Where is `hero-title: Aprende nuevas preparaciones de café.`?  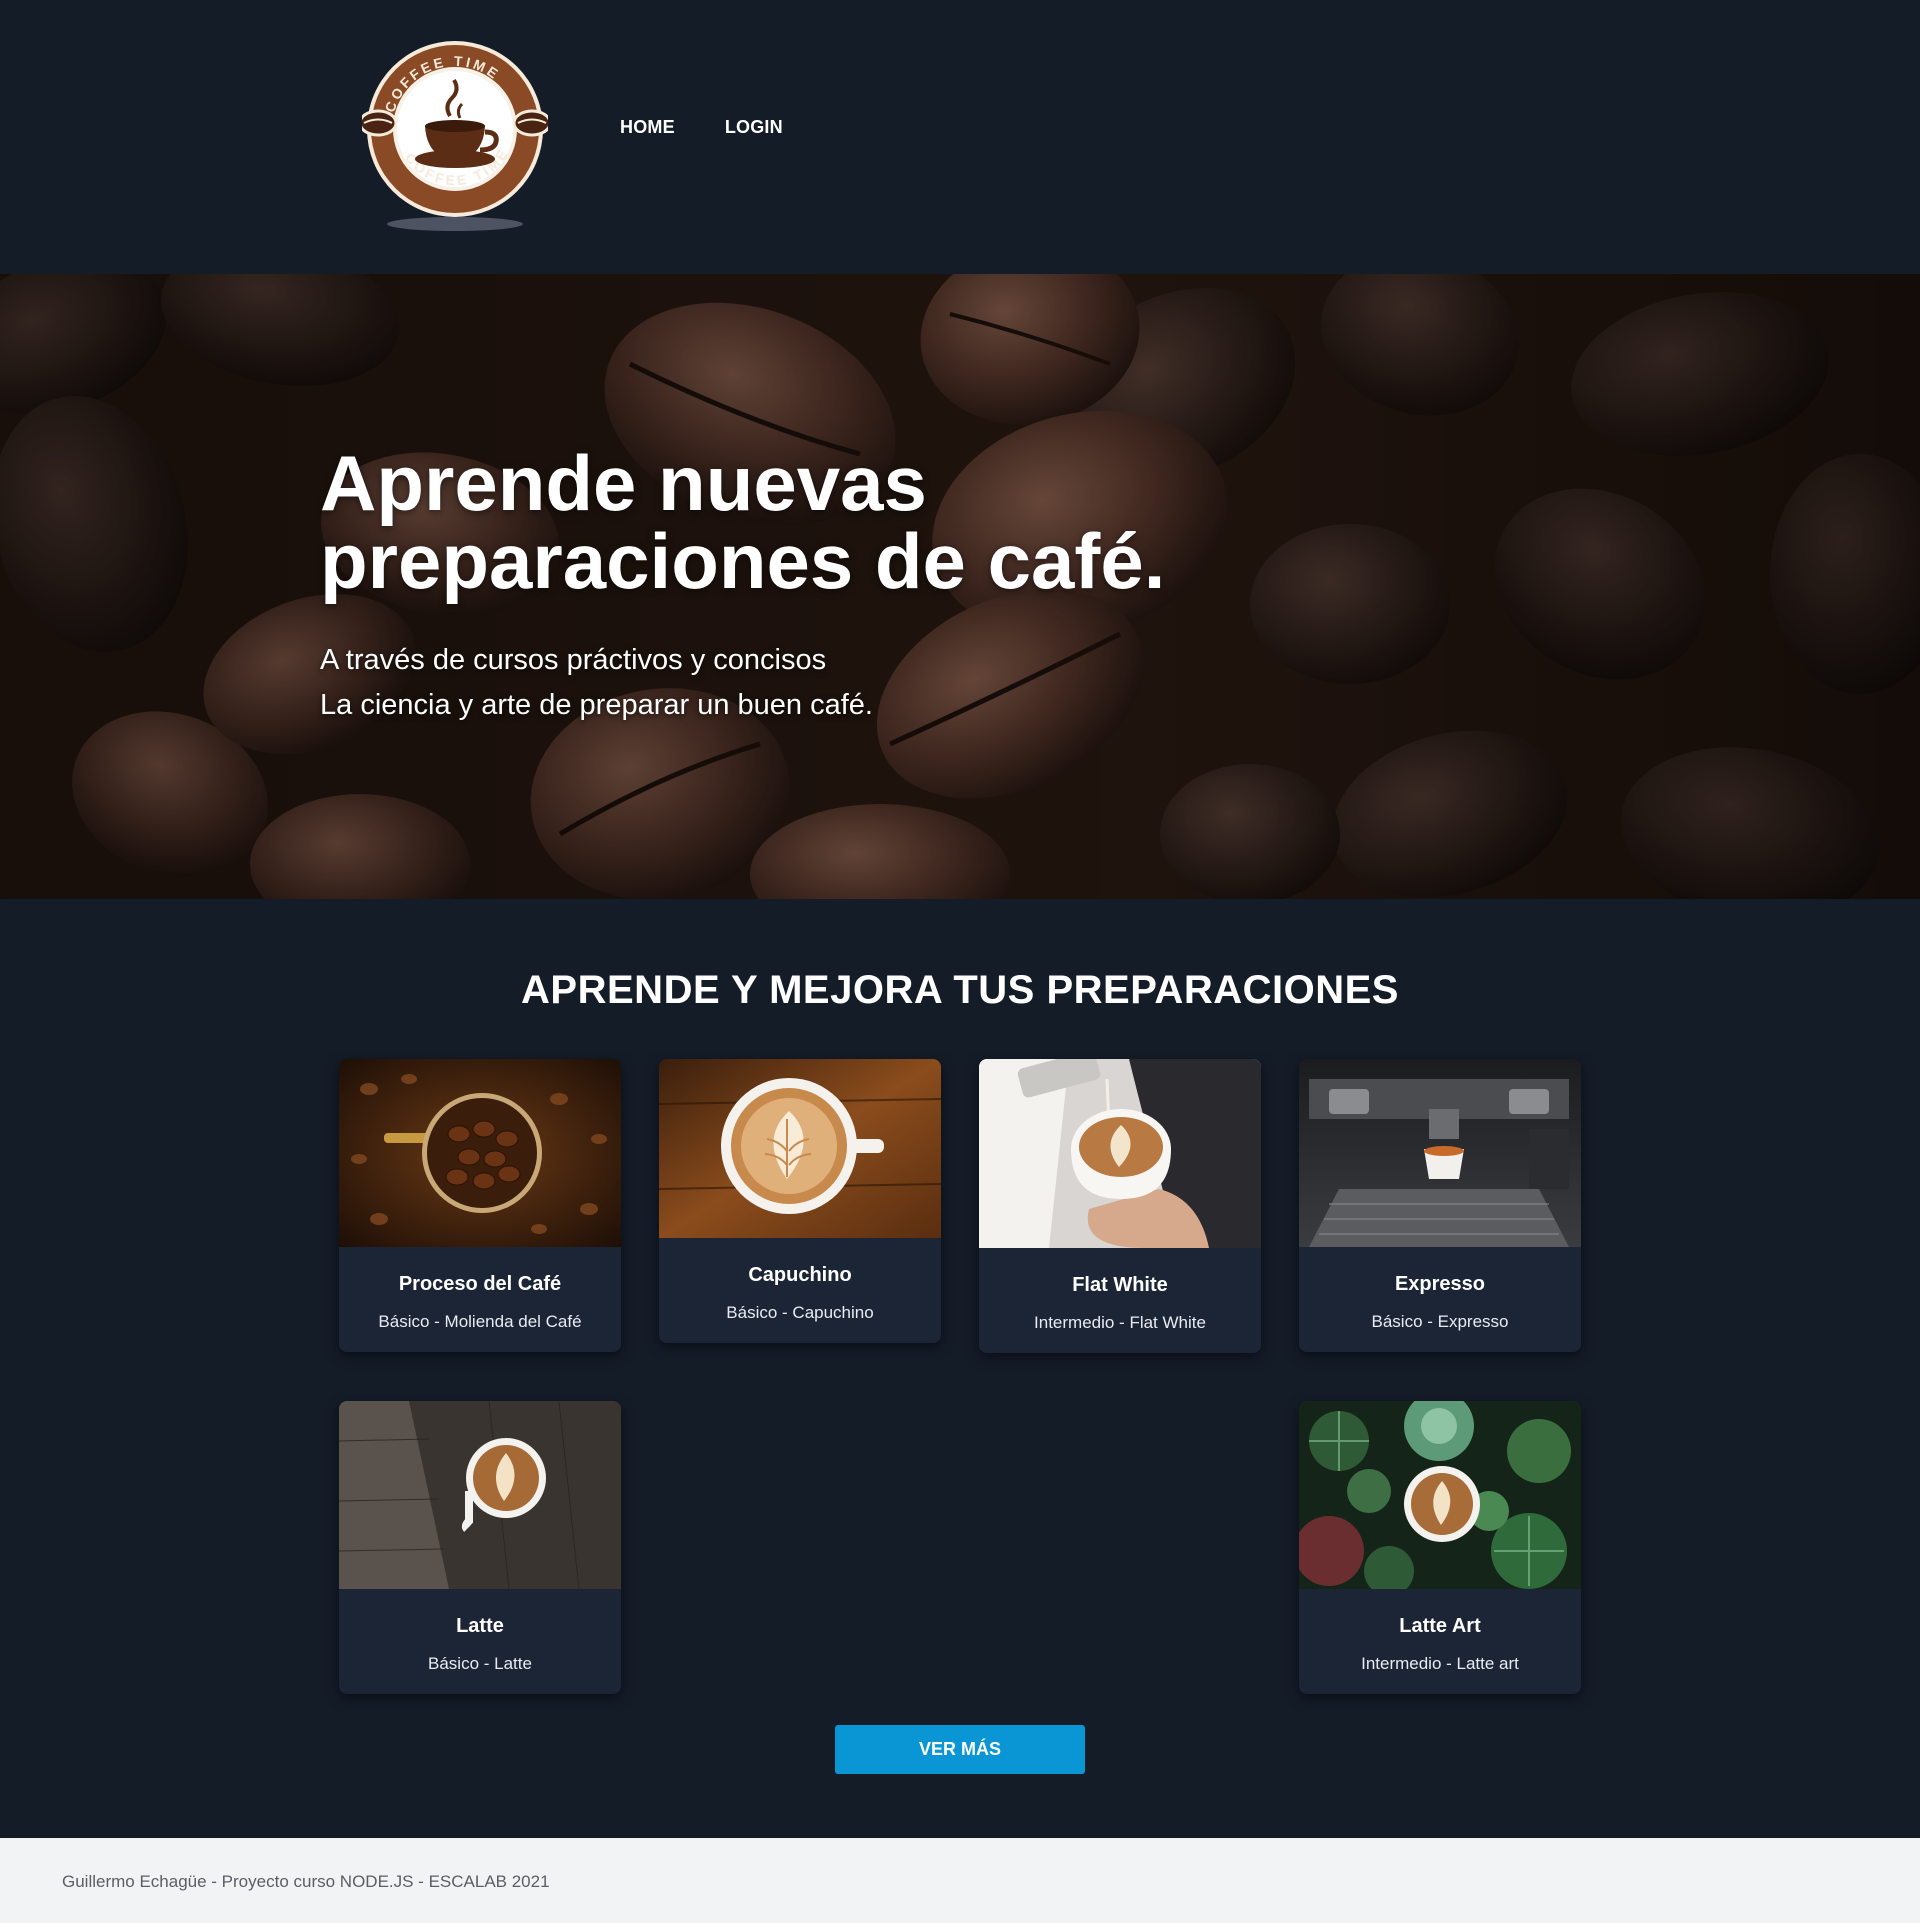 hero-title: Aprende nuevas preparaciones de café. is located at coordinates (820, 522).